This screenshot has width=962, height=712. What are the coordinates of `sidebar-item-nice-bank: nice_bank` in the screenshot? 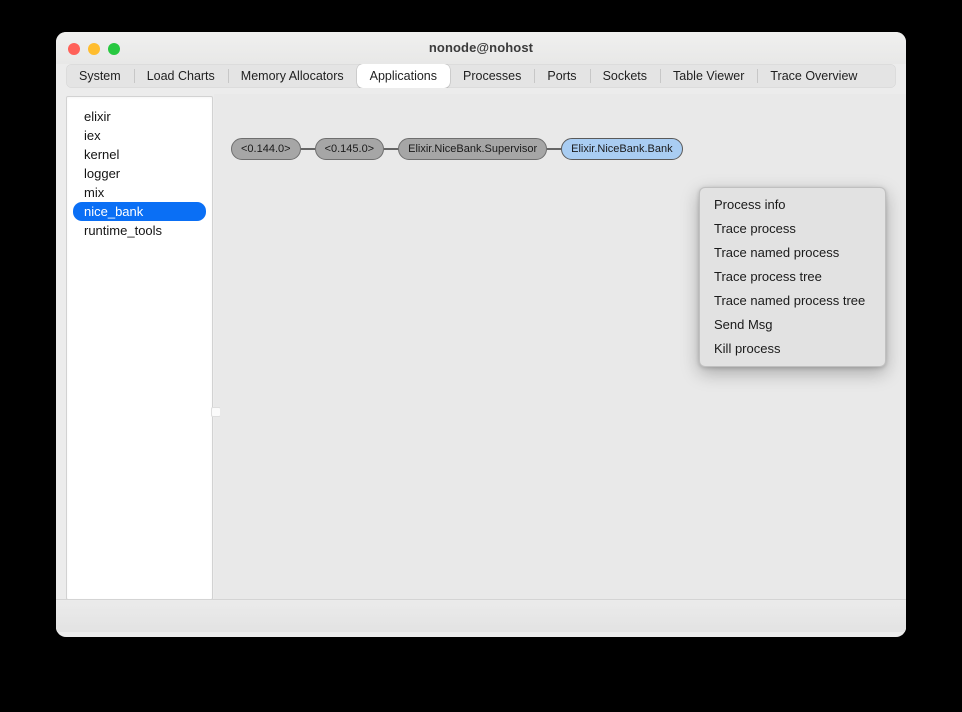 It's located at (139, 211).